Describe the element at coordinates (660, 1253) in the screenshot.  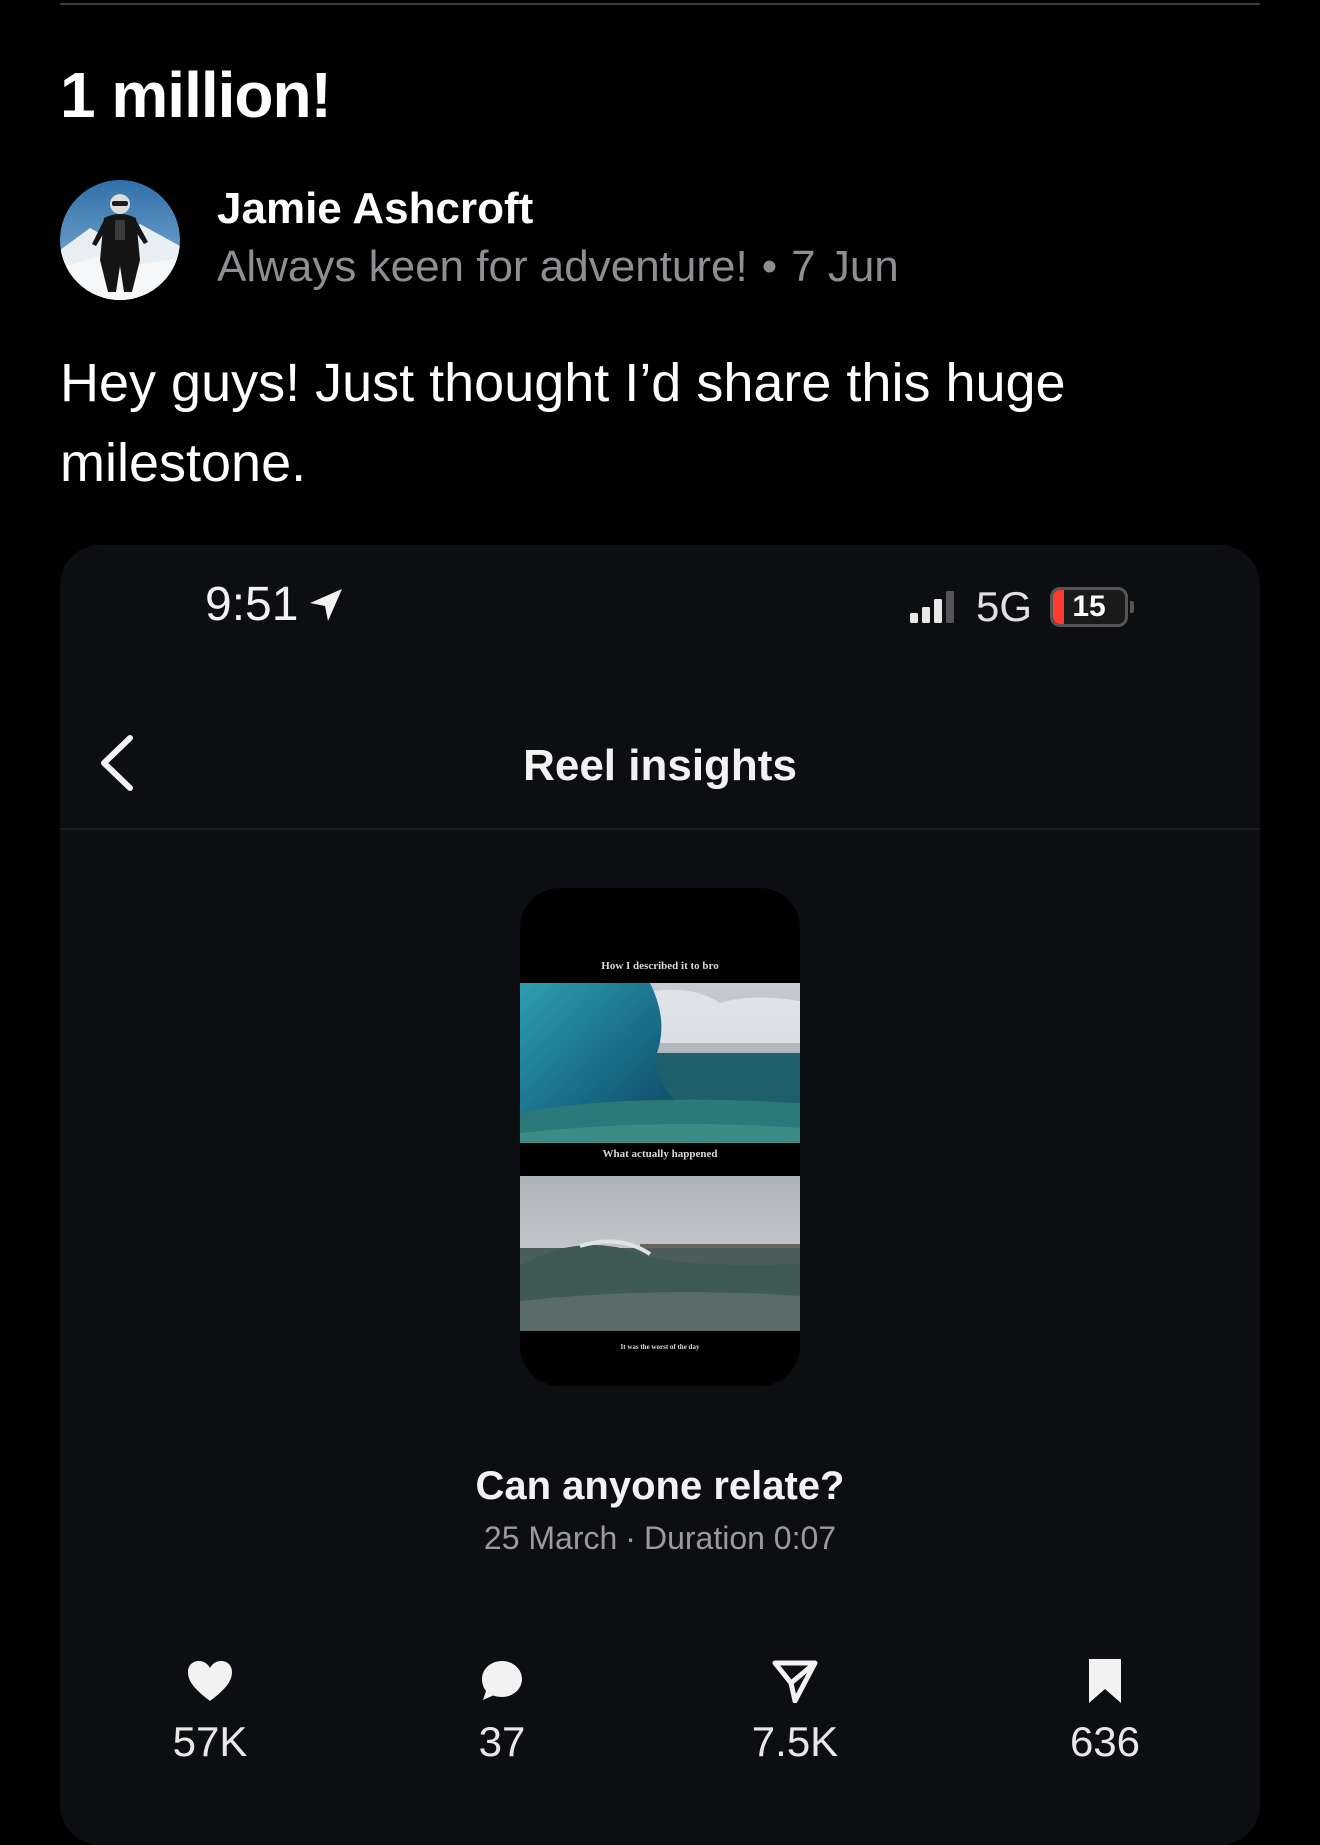
I see `small-wave-image` at that location.